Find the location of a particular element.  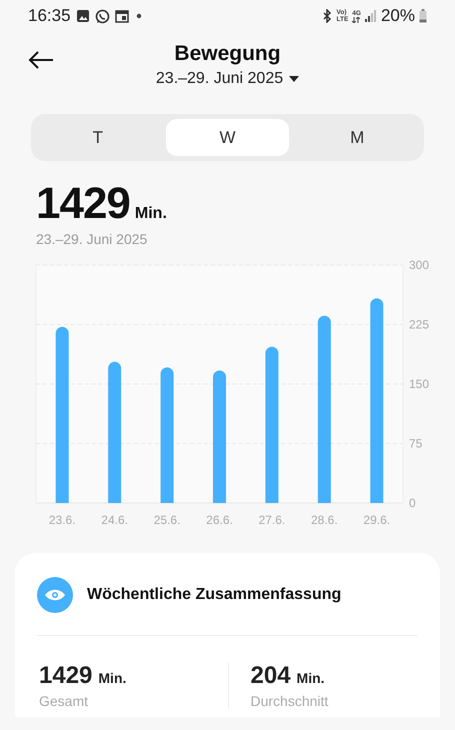

clock: 16:35 is located at coordinates (49, 16).